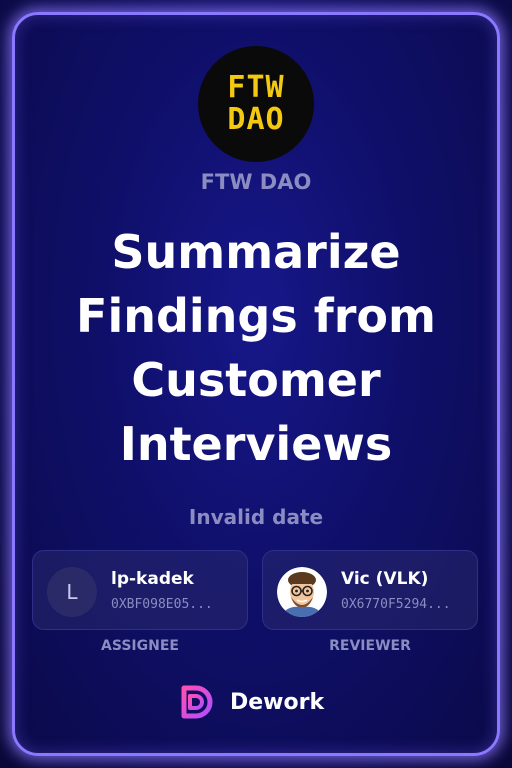 This screenshot has height=768, width=512. Describe the element at coordinates (256, 87) in the screenshot. I see `org-logo-line1: FTW` at that location.